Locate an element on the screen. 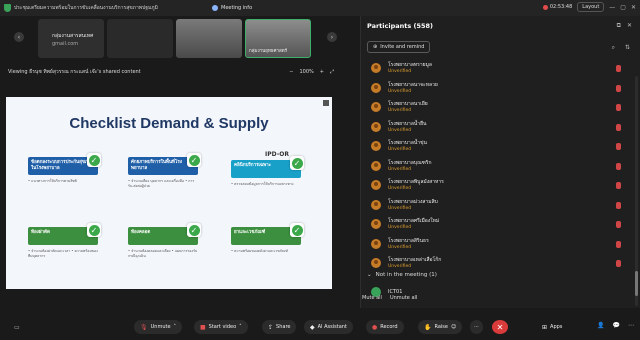 This screenshot has height=340, width=640. participant-name: โรงพยาบาลพิบูลมังสาหาร is located at coordinates (416, 182).